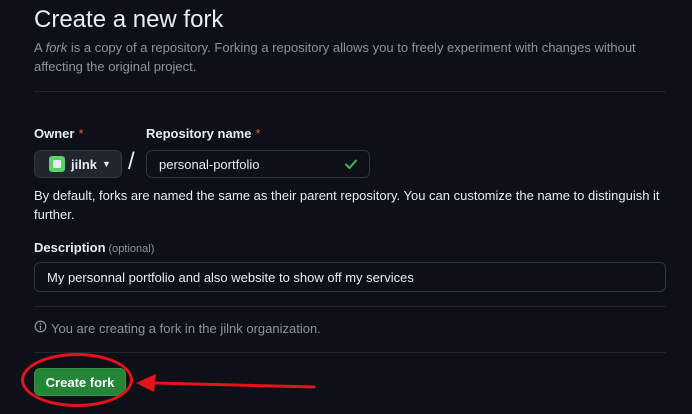  I want to click on caret-down-icon: ▼, so click(106, 164).